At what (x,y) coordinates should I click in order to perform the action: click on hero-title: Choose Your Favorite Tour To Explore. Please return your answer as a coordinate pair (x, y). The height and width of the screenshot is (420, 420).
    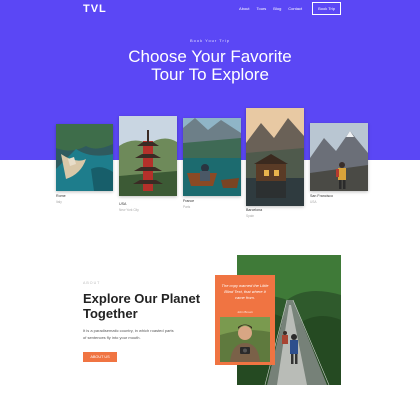
    Looking at the image, I should click on (210, 66).